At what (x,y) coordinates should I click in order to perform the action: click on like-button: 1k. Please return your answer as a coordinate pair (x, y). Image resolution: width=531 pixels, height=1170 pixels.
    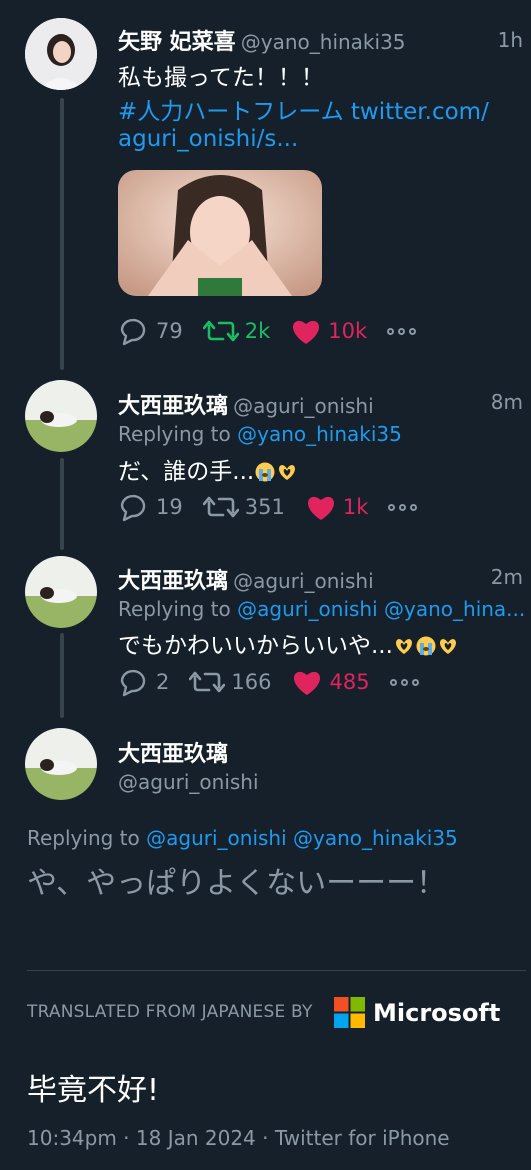
    Looking at the image, I should click on (337, 507).